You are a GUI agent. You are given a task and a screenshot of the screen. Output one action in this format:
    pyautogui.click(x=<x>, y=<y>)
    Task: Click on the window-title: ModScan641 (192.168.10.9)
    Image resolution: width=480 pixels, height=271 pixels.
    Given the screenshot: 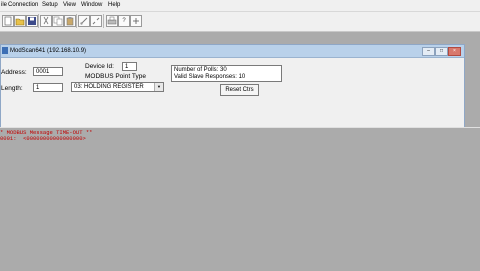 What is the action you would take?
    pyautogui.click(x=48, y=51)
    